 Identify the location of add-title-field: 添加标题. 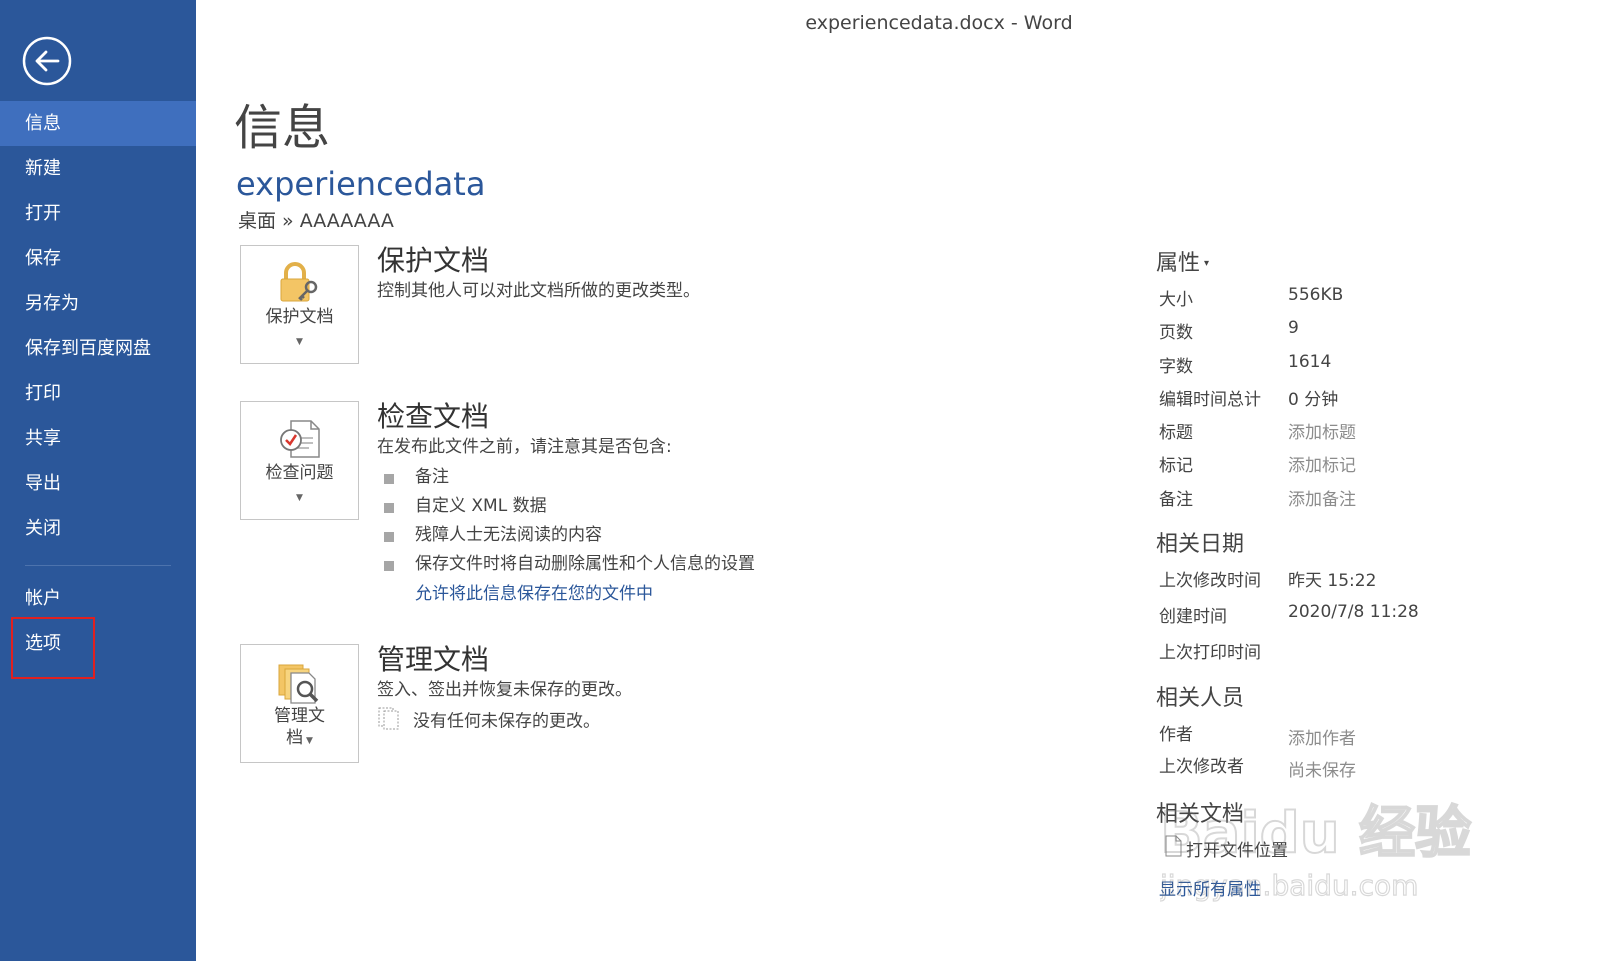
(1322, 430).